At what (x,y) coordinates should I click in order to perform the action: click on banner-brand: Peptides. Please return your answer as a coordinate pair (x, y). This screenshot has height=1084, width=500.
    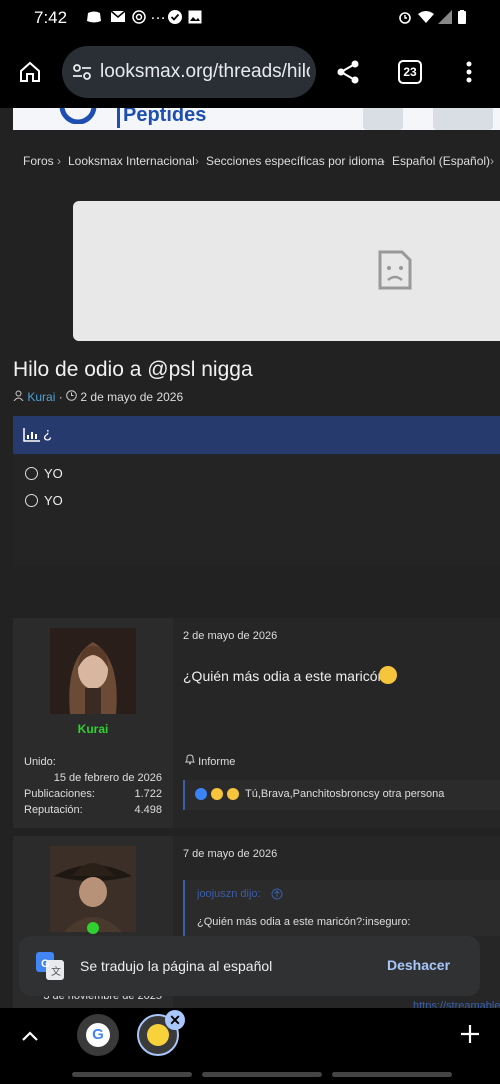
    Looking at the image, I should click on (165, 117).